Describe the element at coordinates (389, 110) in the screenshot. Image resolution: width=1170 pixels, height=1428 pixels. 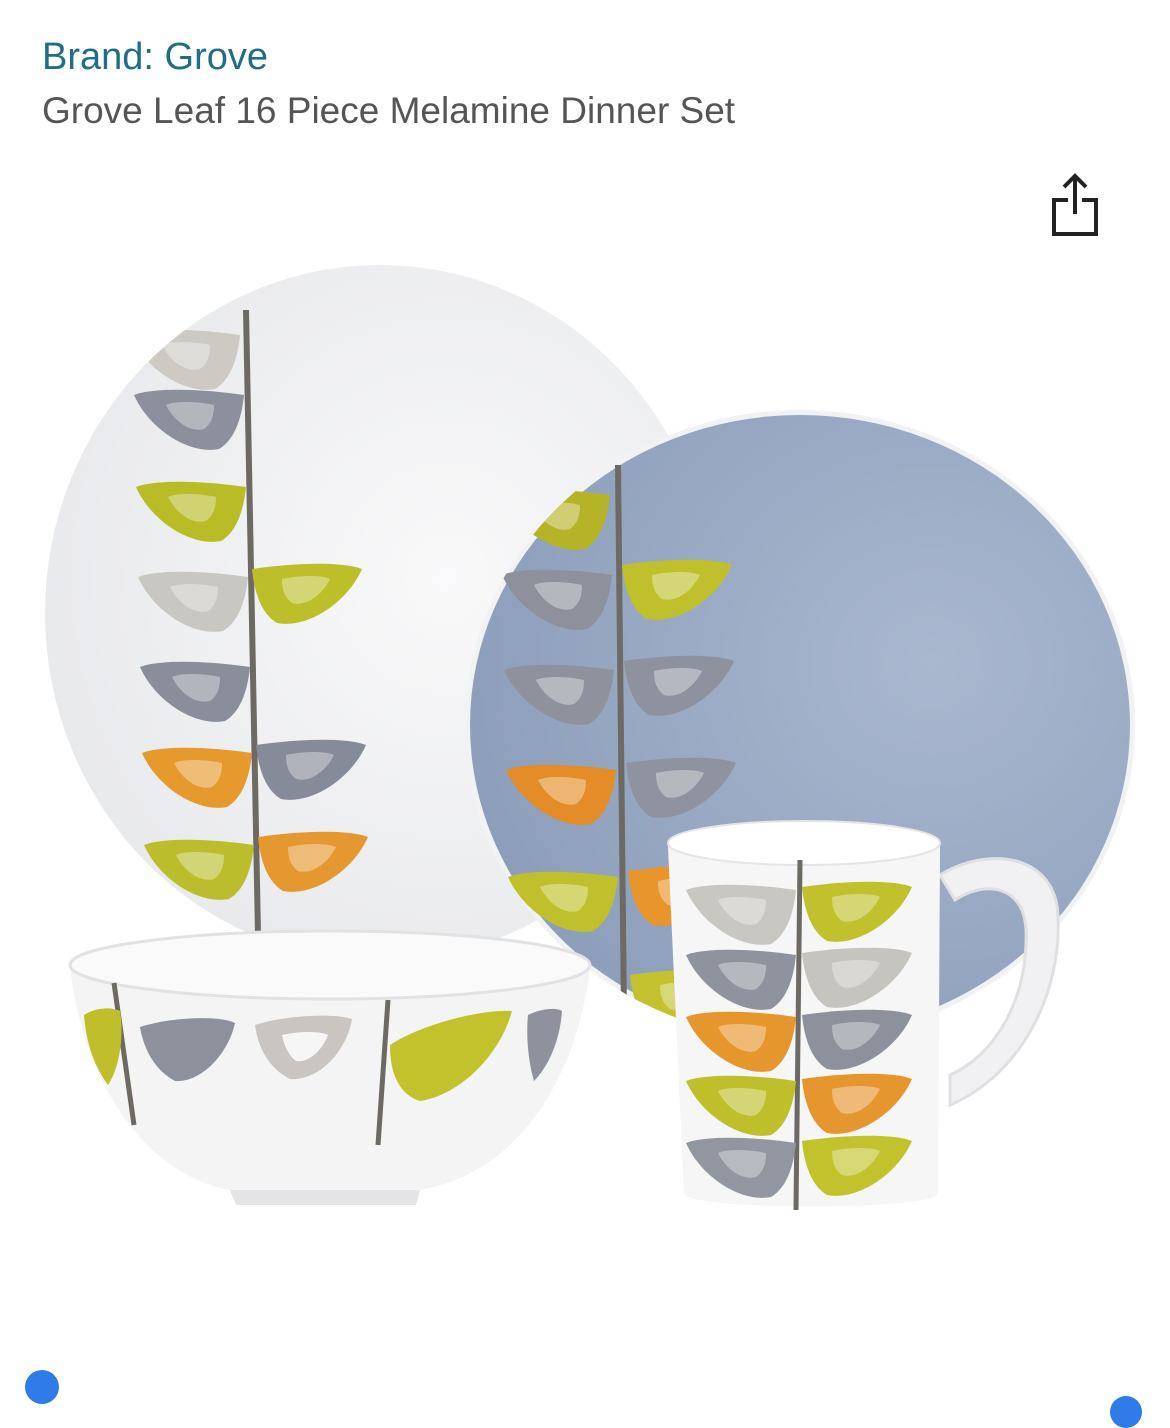
I see `product-title: Grove Leaf 16 Piece Melamine Dinner Set` at that location.